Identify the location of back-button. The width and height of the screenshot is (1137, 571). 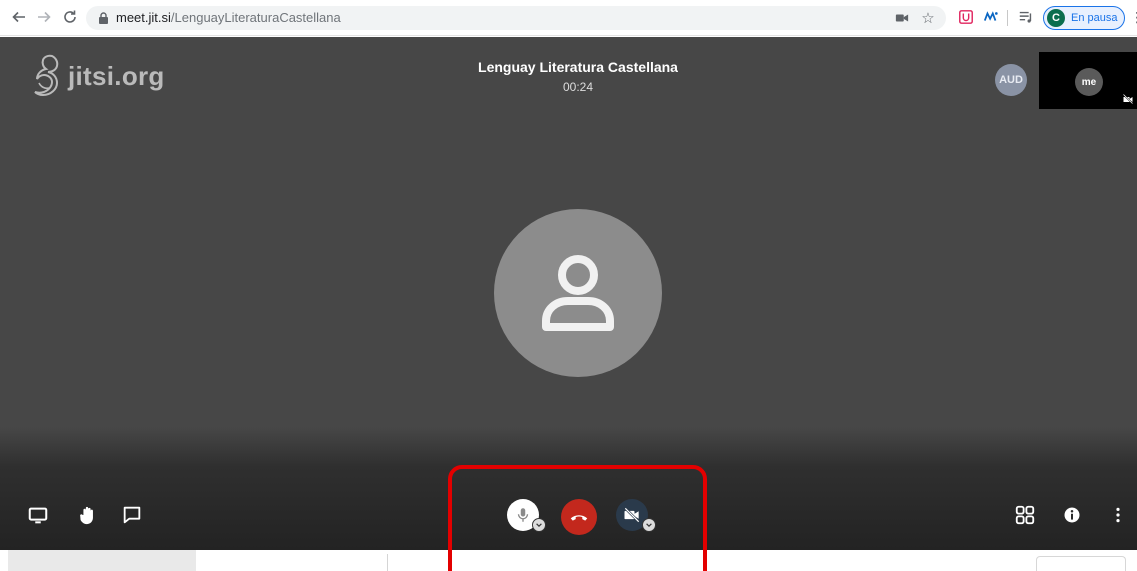
(19, 17).